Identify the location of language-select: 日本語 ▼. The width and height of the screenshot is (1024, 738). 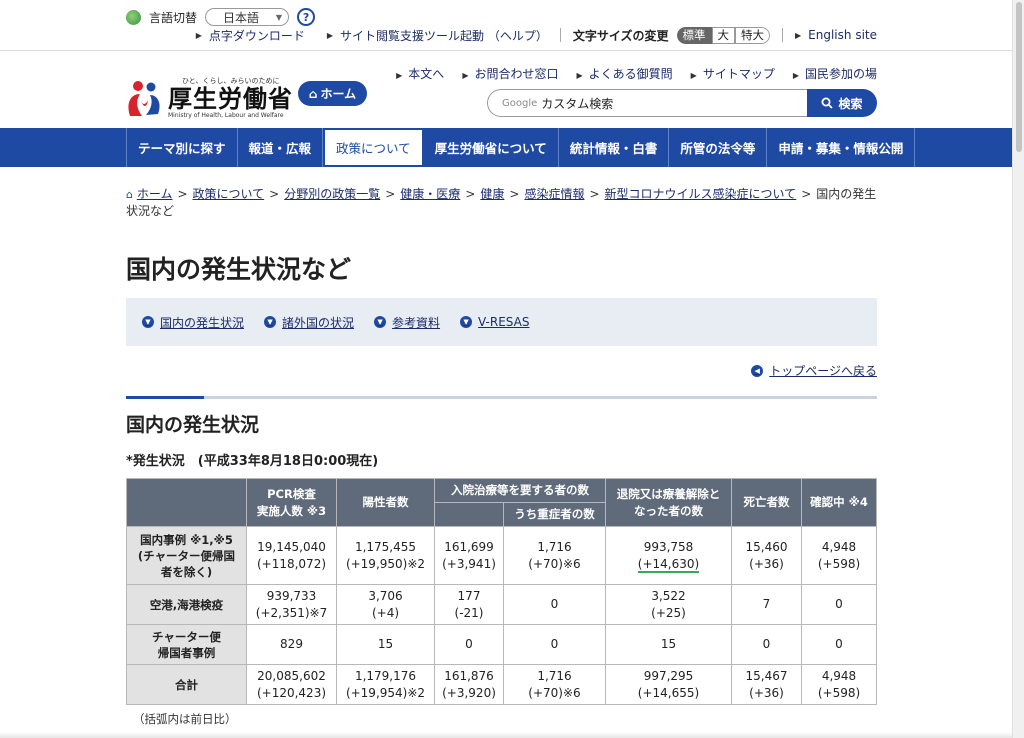
(247, 17).